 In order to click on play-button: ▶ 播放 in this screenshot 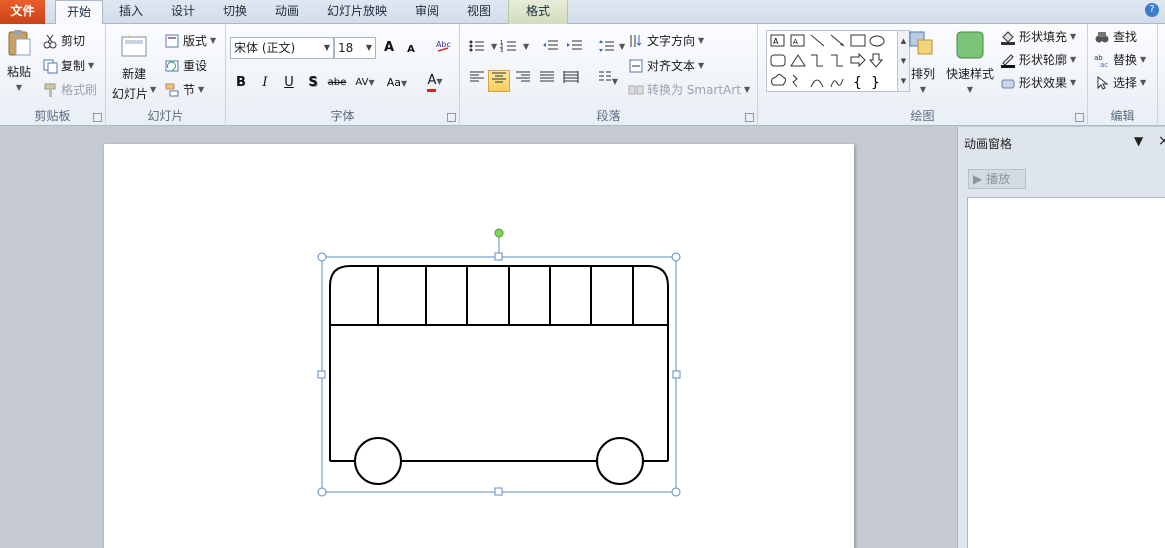, I will do `click(997, 179)`.